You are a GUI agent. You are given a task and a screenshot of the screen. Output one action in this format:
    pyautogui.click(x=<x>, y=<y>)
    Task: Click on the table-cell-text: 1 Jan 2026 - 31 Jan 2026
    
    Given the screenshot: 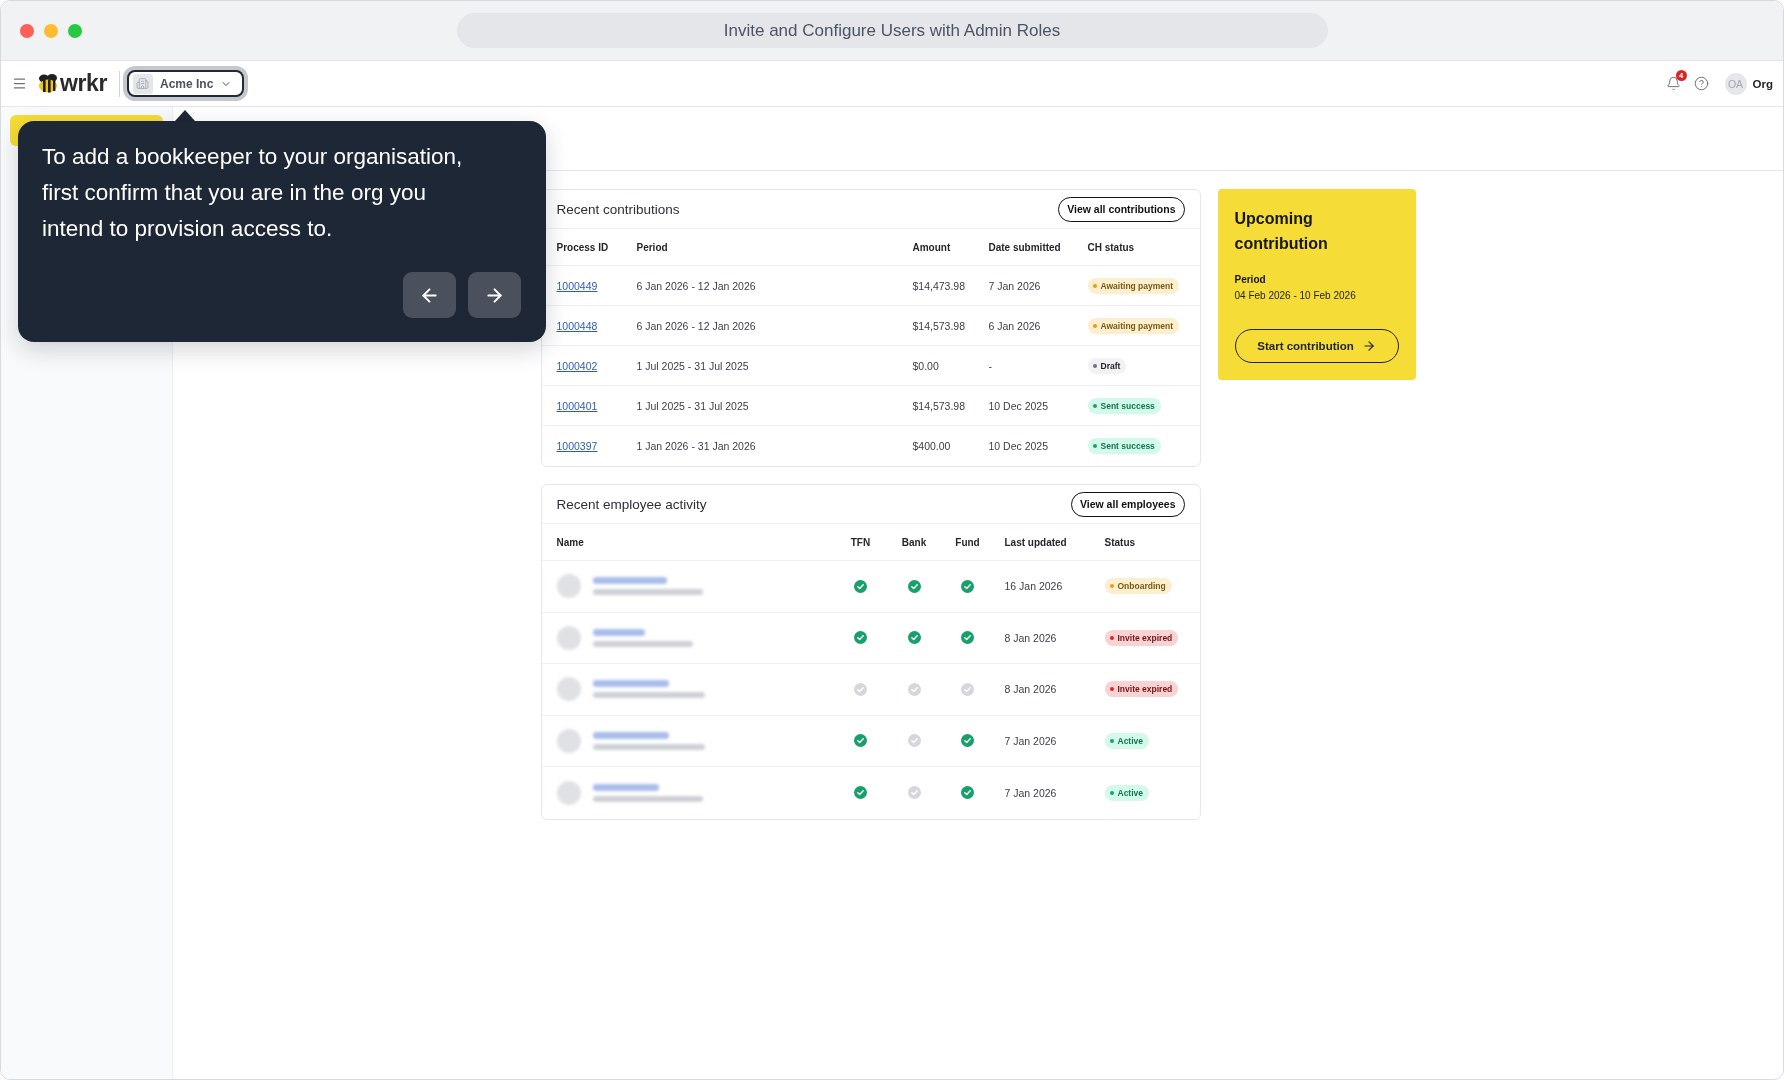 What is the action you would take?
    pyautogui.click(x=696, y=446)
    